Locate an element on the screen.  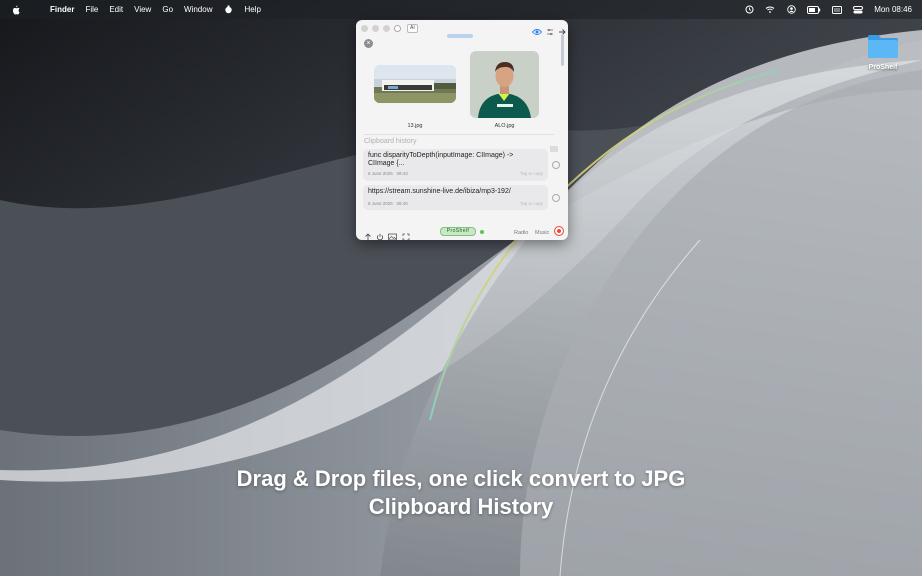
file-name-13: 13.jpg is located at coordinates (415, 126).